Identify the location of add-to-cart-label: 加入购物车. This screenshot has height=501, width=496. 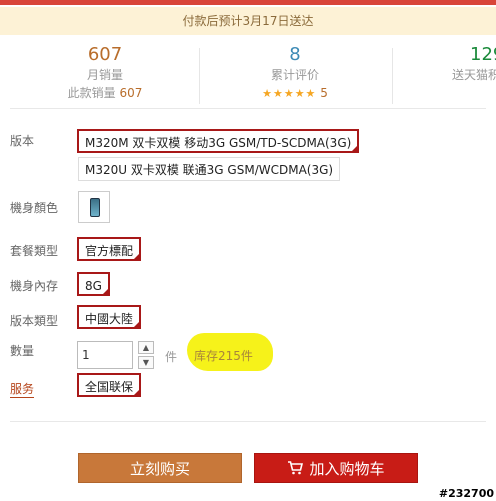
(347, 469).